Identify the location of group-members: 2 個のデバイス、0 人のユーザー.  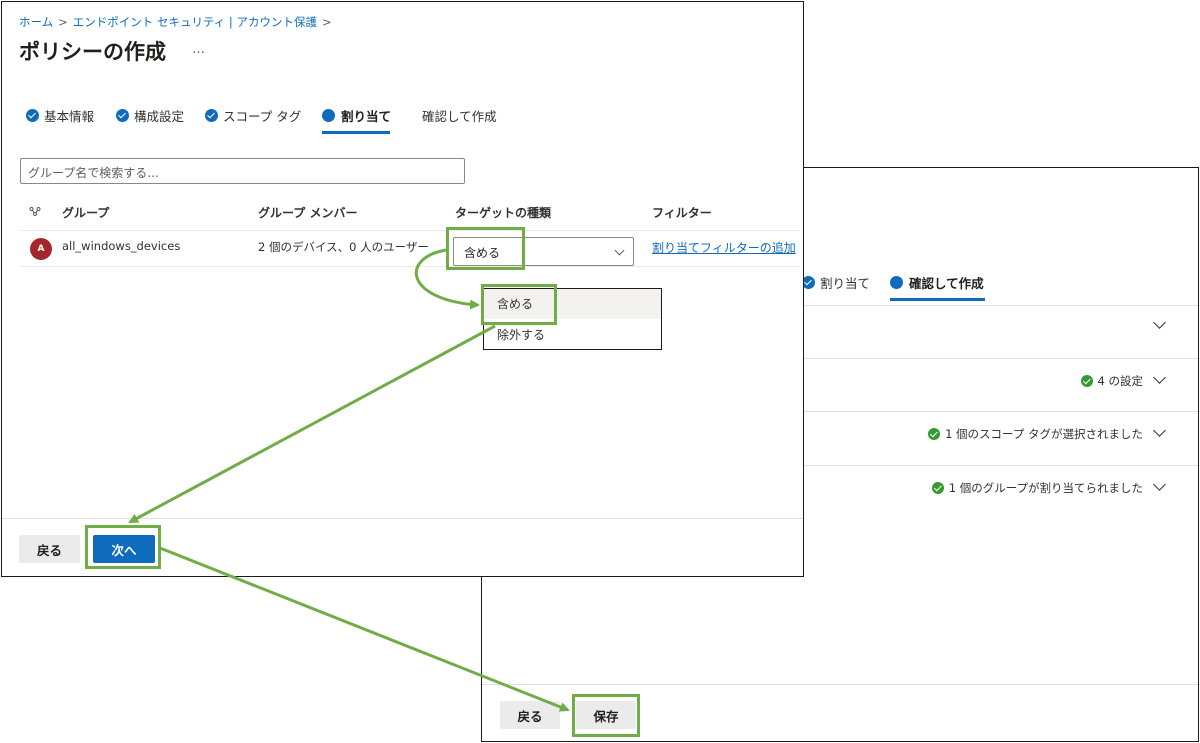
(343, 247).